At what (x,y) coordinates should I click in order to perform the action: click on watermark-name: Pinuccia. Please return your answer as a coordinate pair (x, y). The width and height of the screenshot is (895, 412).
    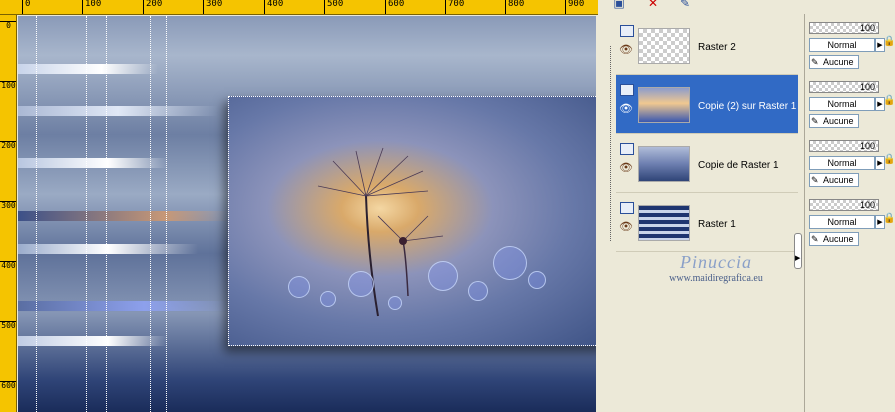
    Looking at the image, I should click on (716, 262).